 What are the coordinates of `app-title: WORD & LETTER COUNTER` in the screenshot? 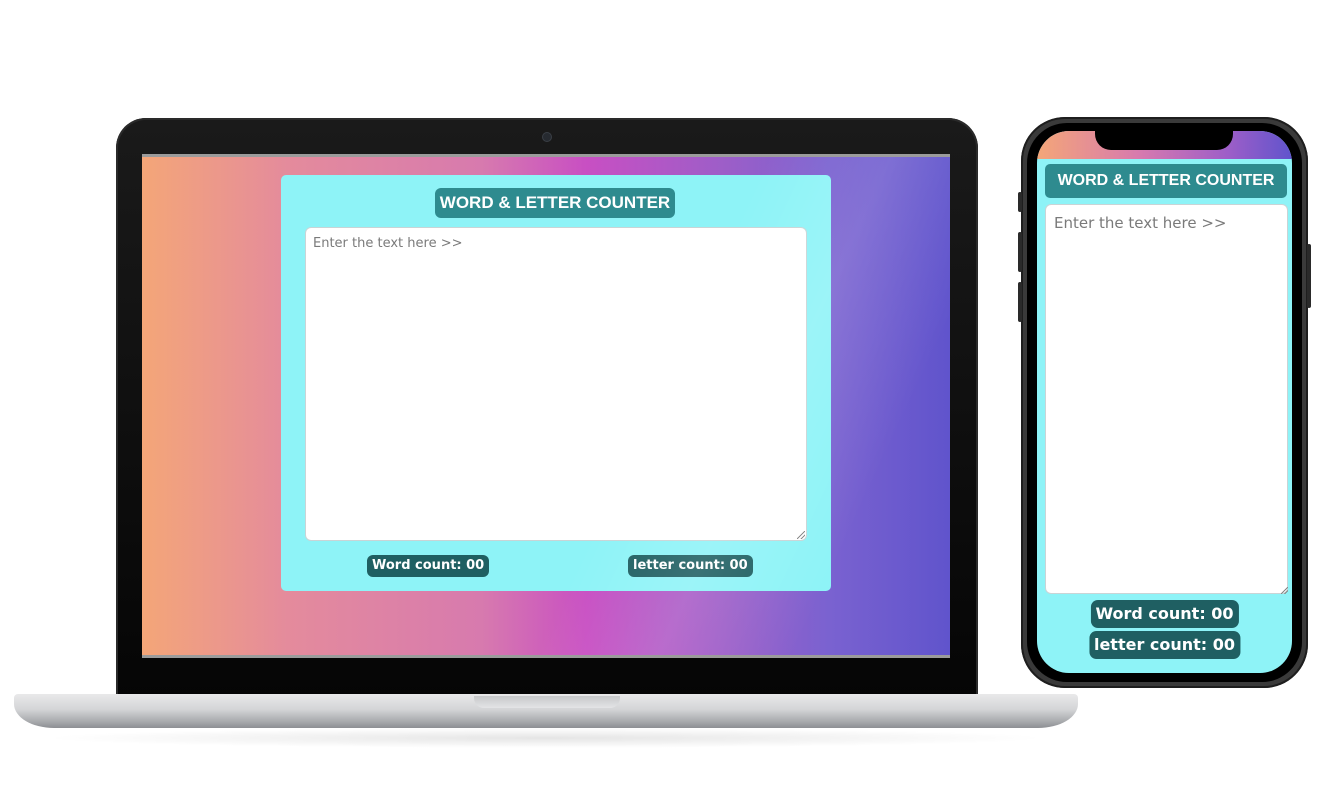 It's located at (555, 203).